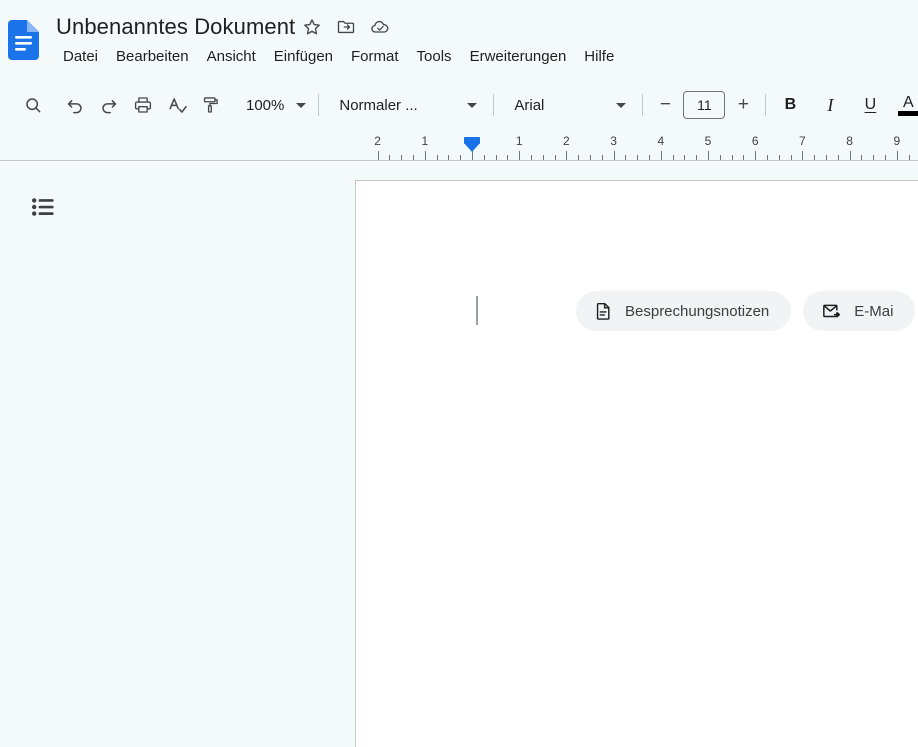  I want to click on spellcheck-icon, so click(177, 105).